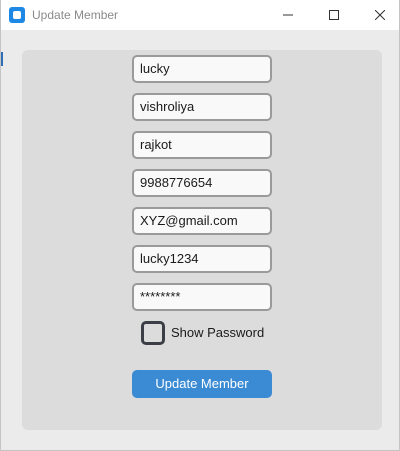  I want to click on phone-field: 9988776654, so click(202, 183).